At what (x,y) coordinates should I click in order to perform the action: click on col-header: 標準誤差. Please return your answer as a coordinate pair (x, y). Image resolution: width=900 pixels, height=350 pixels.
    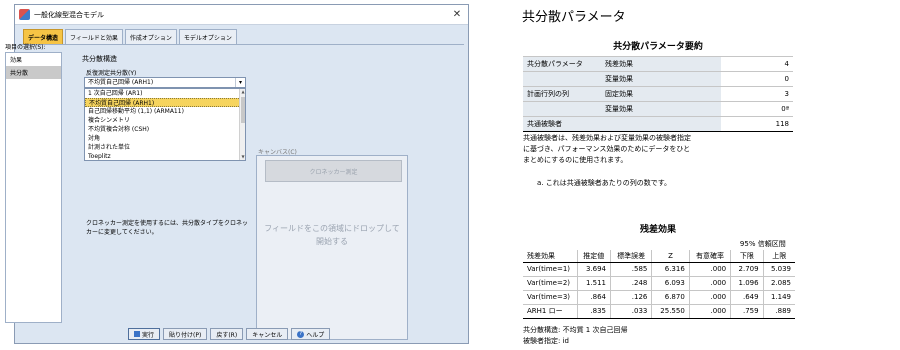
    Looking at the image, I should click on (631, 256).